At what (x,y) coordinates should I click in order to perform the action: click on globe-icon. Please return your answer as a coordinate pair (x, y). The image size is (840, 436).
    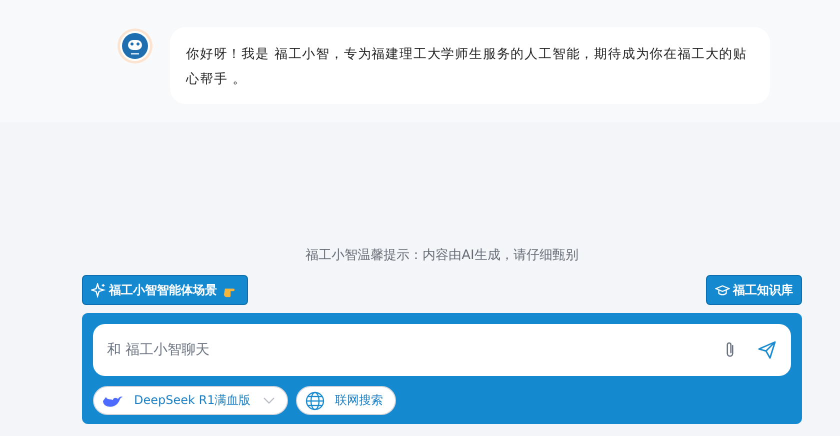
    Looking at the image, I should click on (314, 400).